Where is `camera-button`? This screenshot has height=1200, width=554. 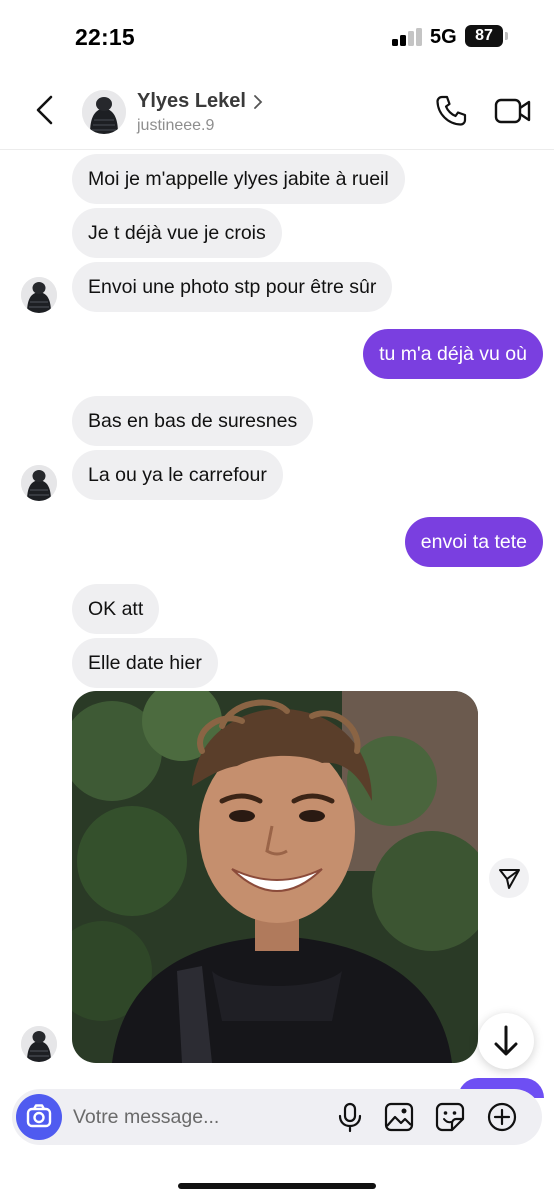
camera-button is located at coordinates (39, 1117).